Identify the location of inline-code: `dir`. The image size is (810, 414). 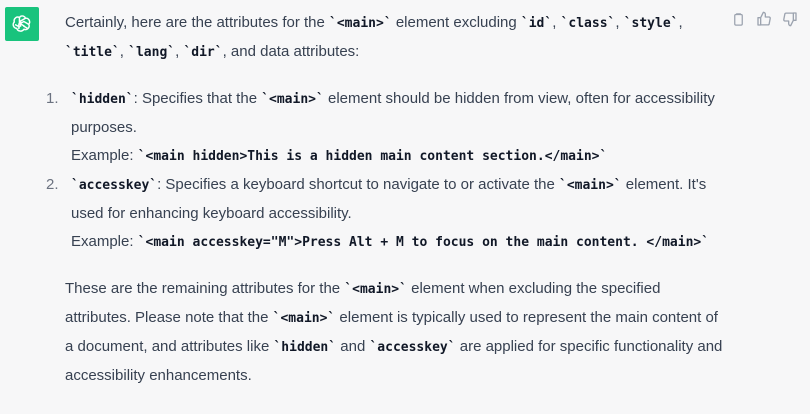
(203, 52).